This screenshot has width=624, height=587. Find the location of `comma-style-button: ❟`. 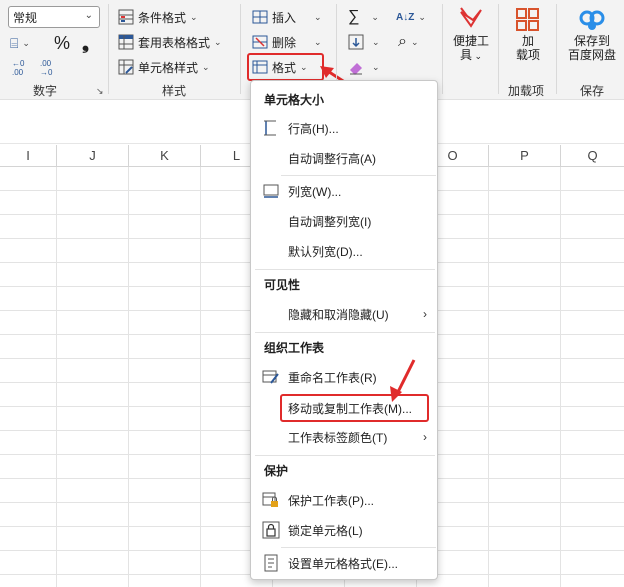

comma-style-button: ❟ is located at coordinates (85, 43).